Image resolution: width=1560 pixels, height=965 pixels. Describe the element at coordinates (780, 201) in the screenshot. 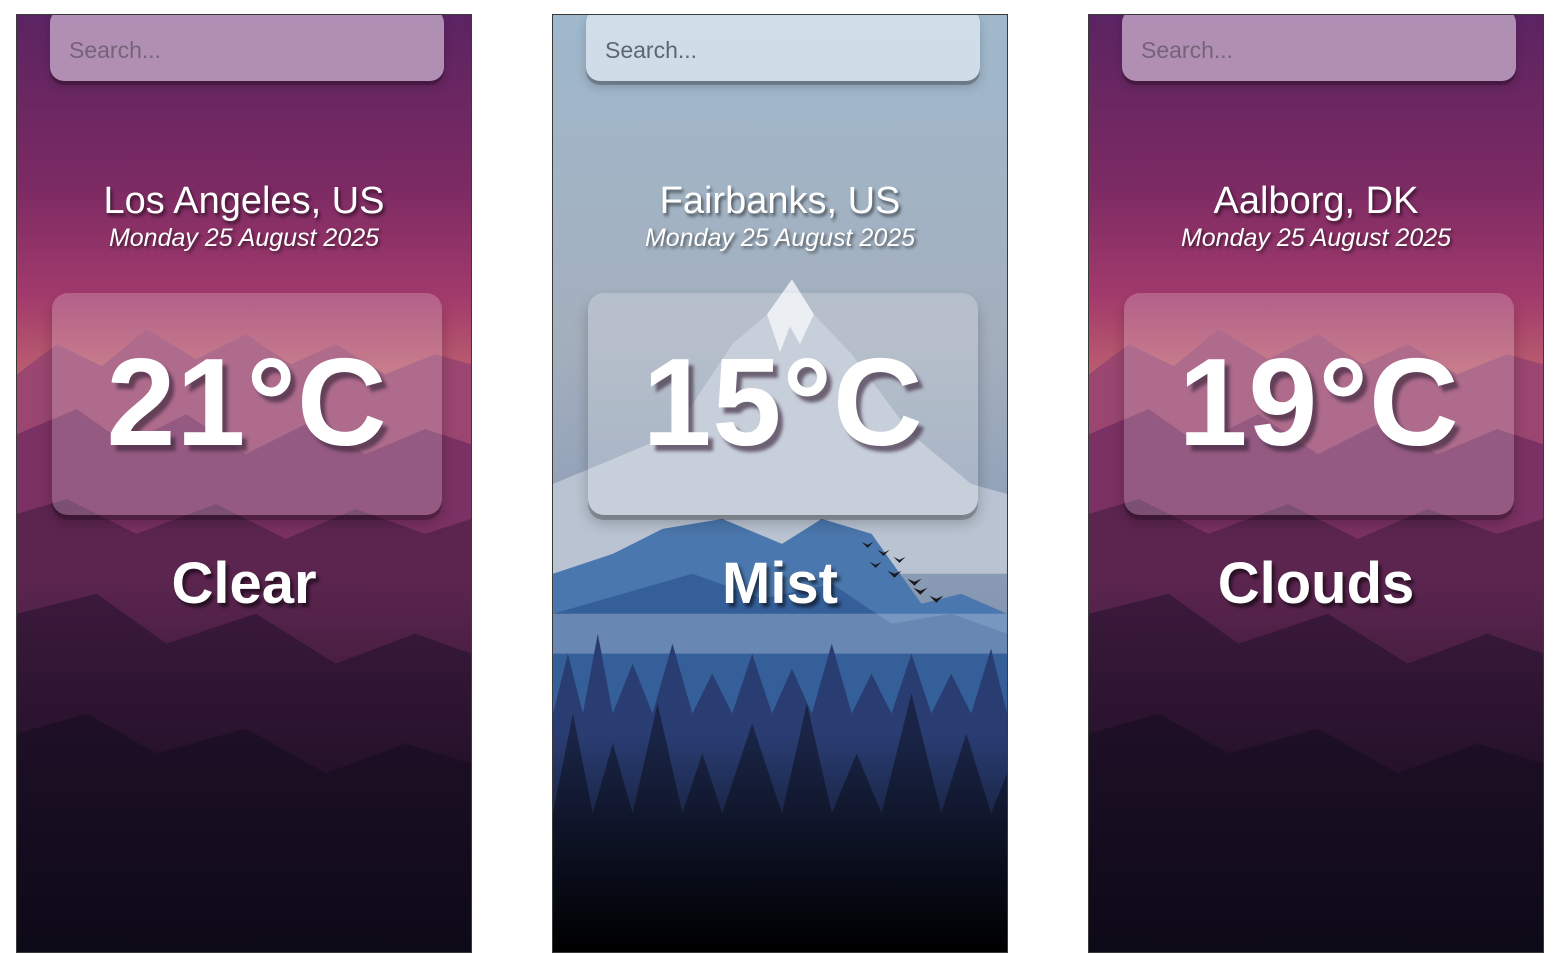

I see `location-name: Fairbanks, US` at that location.